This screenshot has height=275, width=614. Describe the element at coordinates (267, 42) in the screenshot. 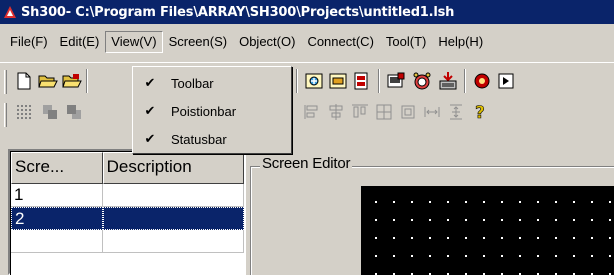

I see `menu-object: Object(O)` at that location.